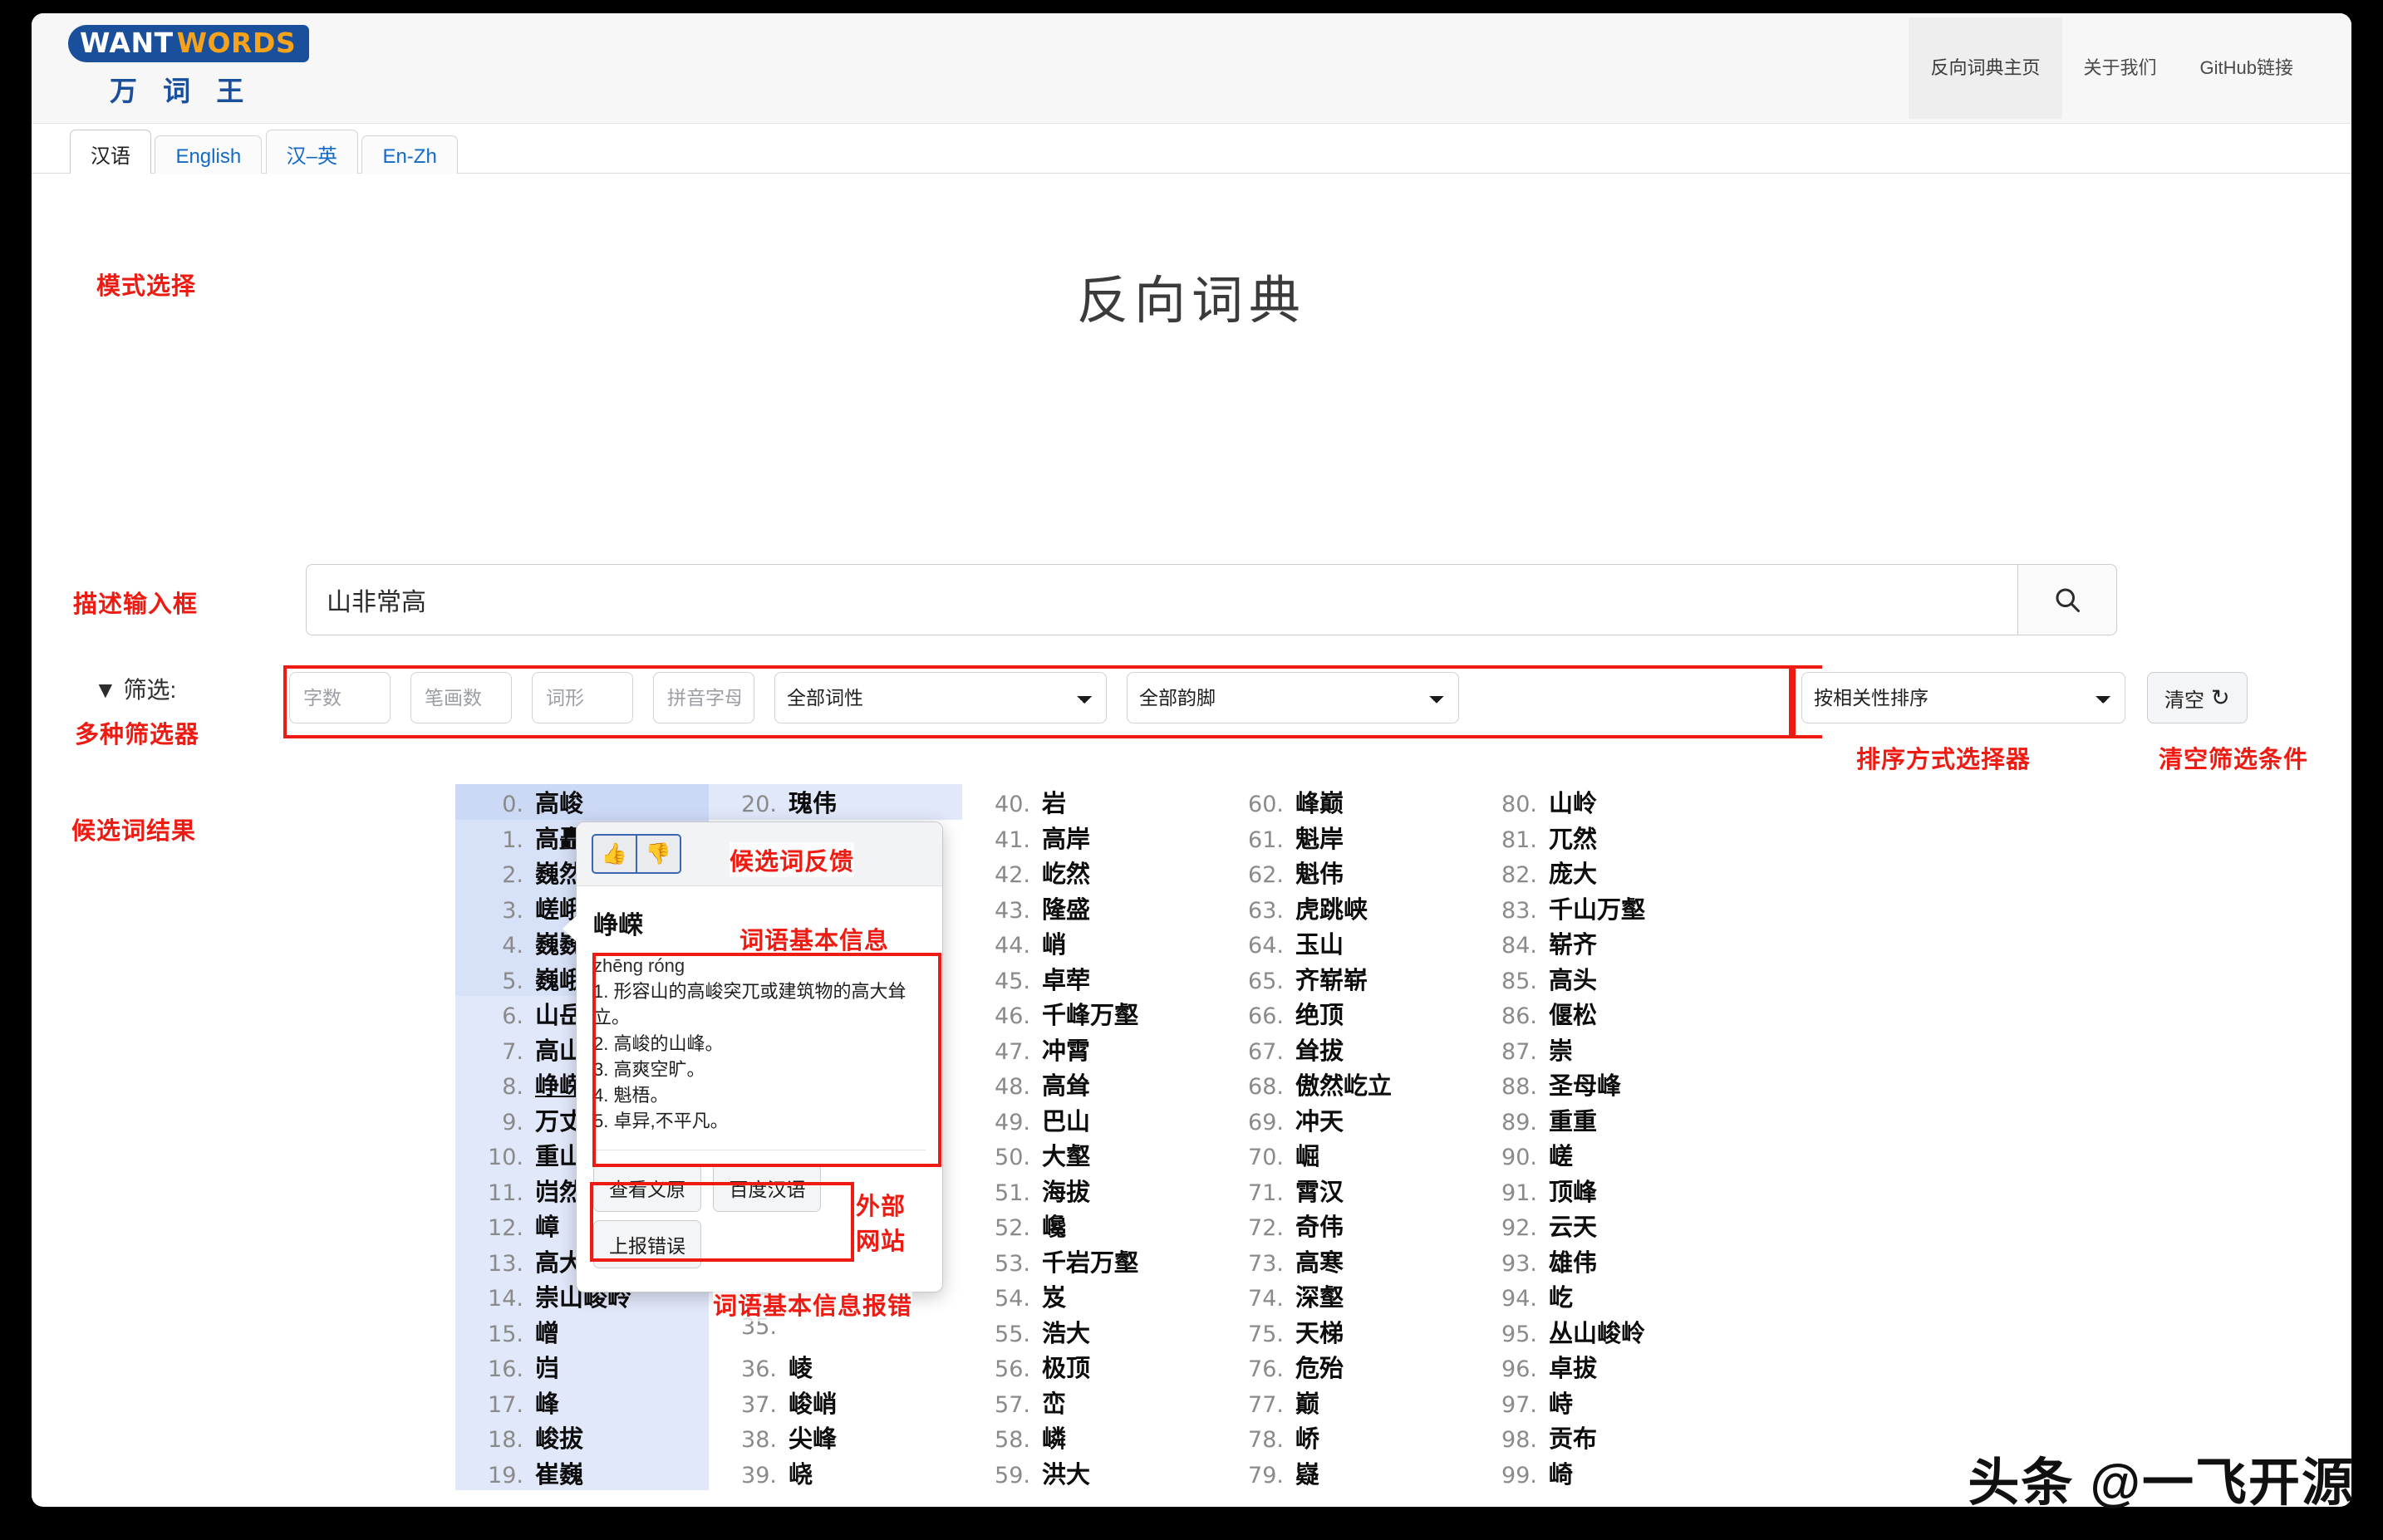 This screenshot has height=1540, width=2383. I want to click on result-item: 49. 巴山, so click(1089, 1120).